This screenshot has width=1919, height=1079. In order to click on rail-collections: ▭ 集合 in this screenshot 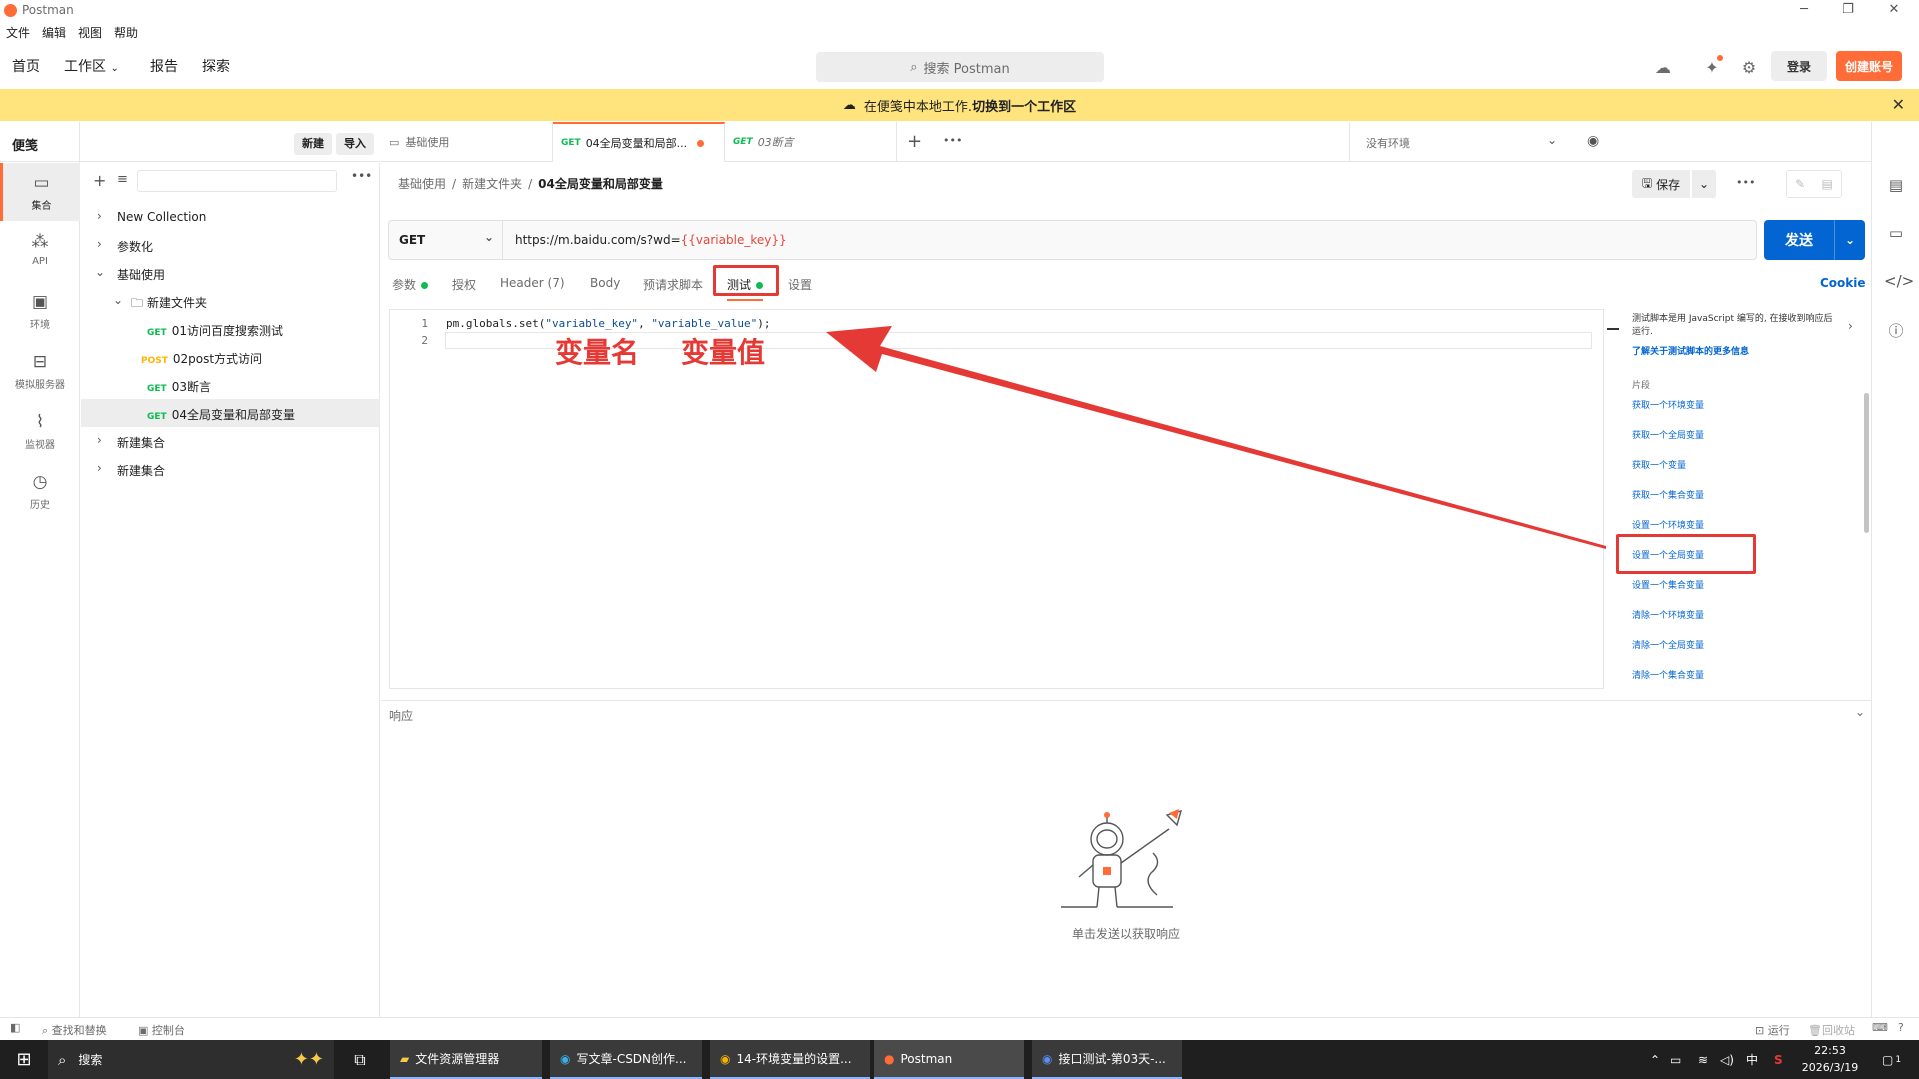, I will do `click(40, 192)`.